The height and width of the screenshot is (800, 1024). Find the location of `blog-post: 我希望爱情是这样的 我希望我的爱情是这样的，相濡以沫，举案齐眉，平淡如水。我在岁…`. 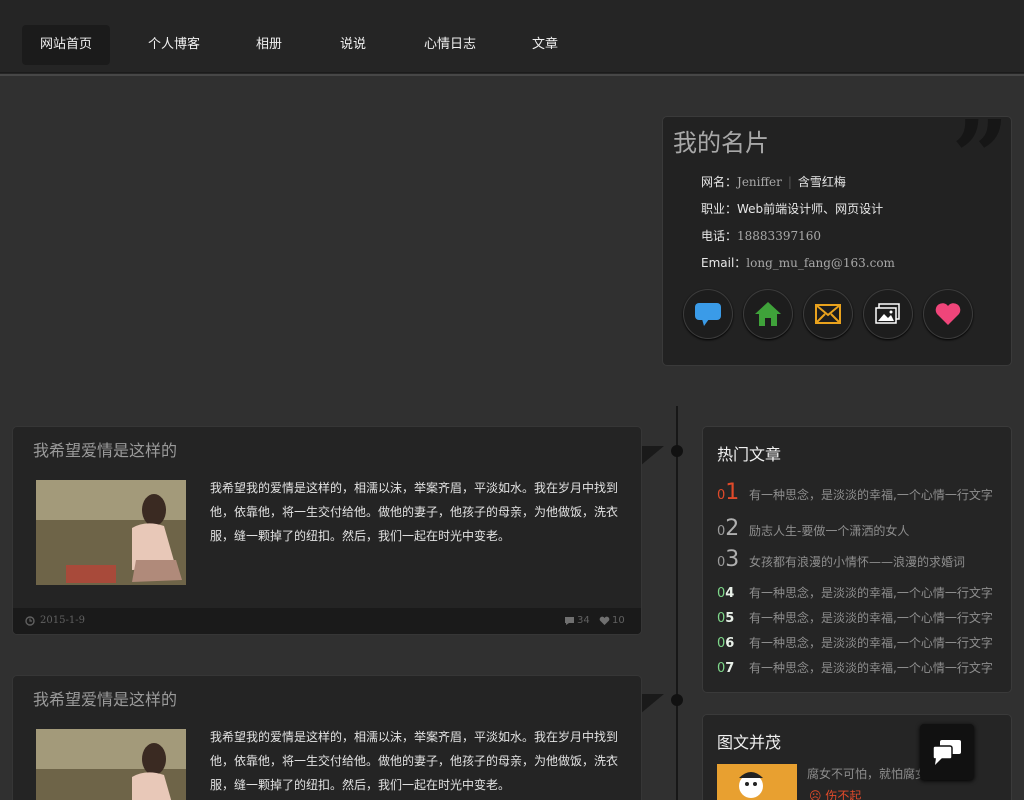

blog-post: 我希望爱情是这样的 我希望我的爱情是这样的，相濡以沫，举案齐眉，平淡如水。我在岁… is located at coordinates (327, 737).